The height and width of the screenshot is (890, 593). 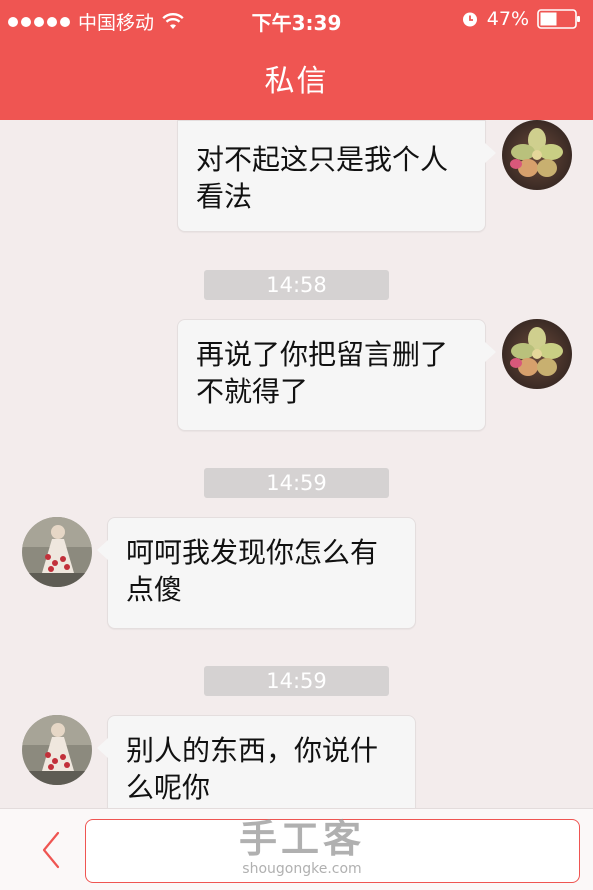 I want to click on composer-bar, so click(x=296, y=849).